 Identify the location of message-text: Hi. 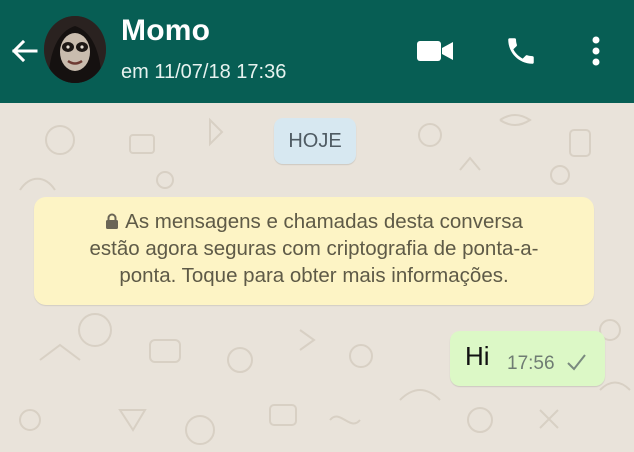
(477, 356).